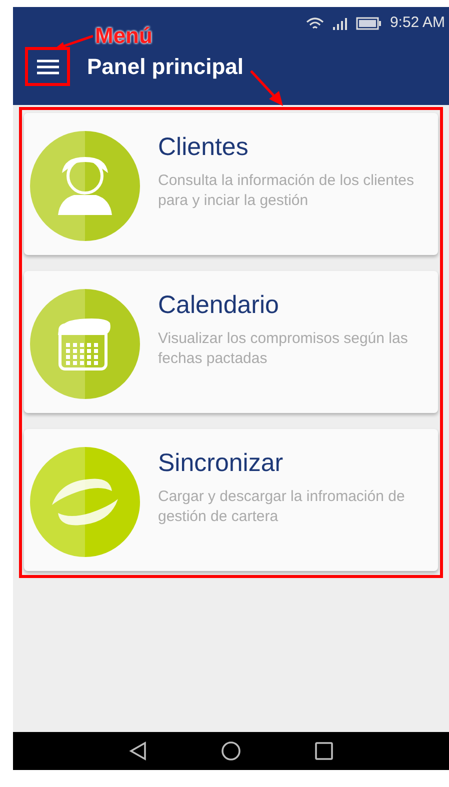 The height and width of the screenshot is (787, 449). I want to click on recent-apps-icon, so click(324, 751).